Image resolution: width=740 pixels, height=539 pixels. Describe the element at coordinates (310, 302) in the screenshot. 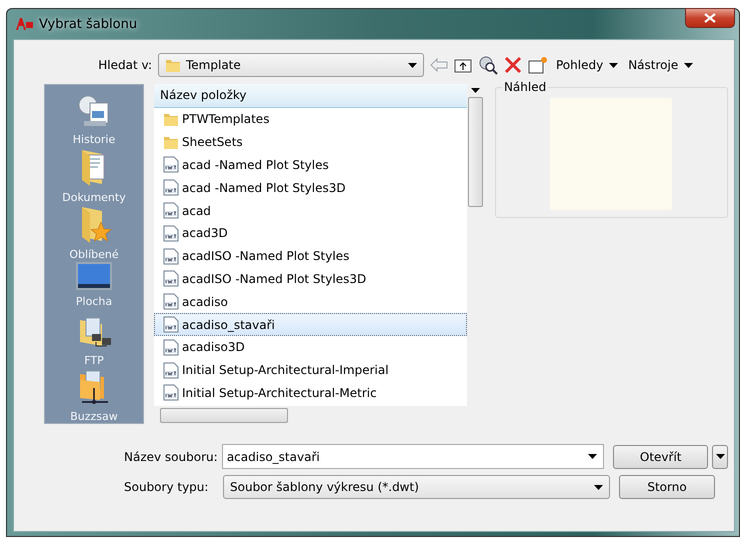

I see `file-item: acadiso` at that location.